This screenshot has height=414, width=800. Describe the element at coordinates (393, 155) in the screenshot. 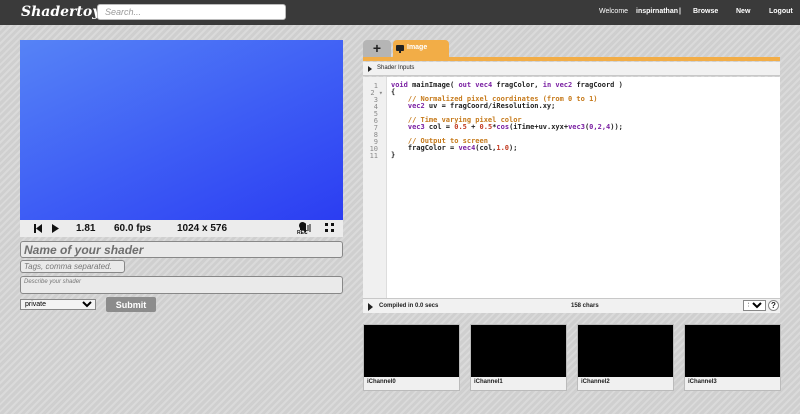

I see `code-line: }` at that location.